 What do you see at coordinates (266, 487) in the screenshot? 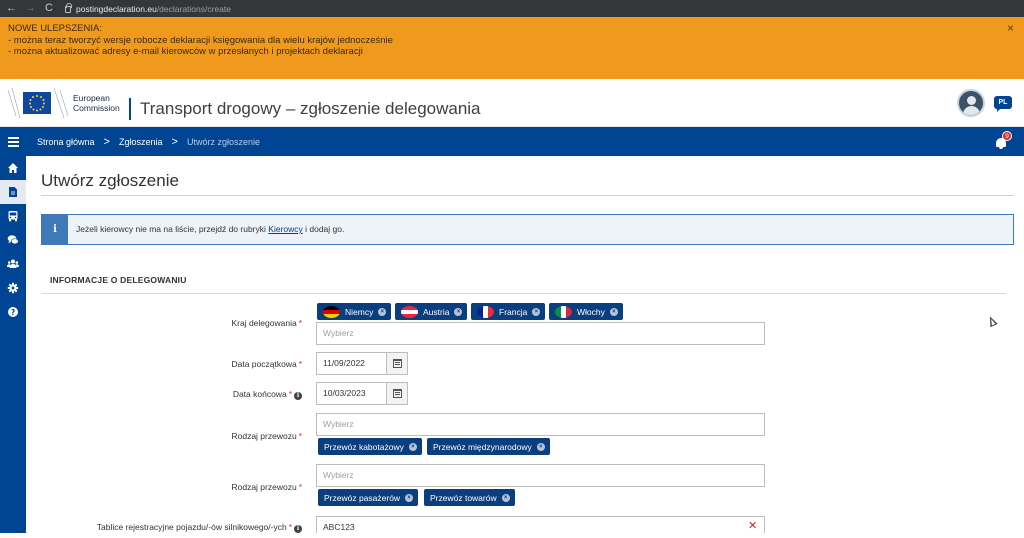
I see `transport-kind-label: Rodzaj przewozu *` at bounding box center [266, 487].